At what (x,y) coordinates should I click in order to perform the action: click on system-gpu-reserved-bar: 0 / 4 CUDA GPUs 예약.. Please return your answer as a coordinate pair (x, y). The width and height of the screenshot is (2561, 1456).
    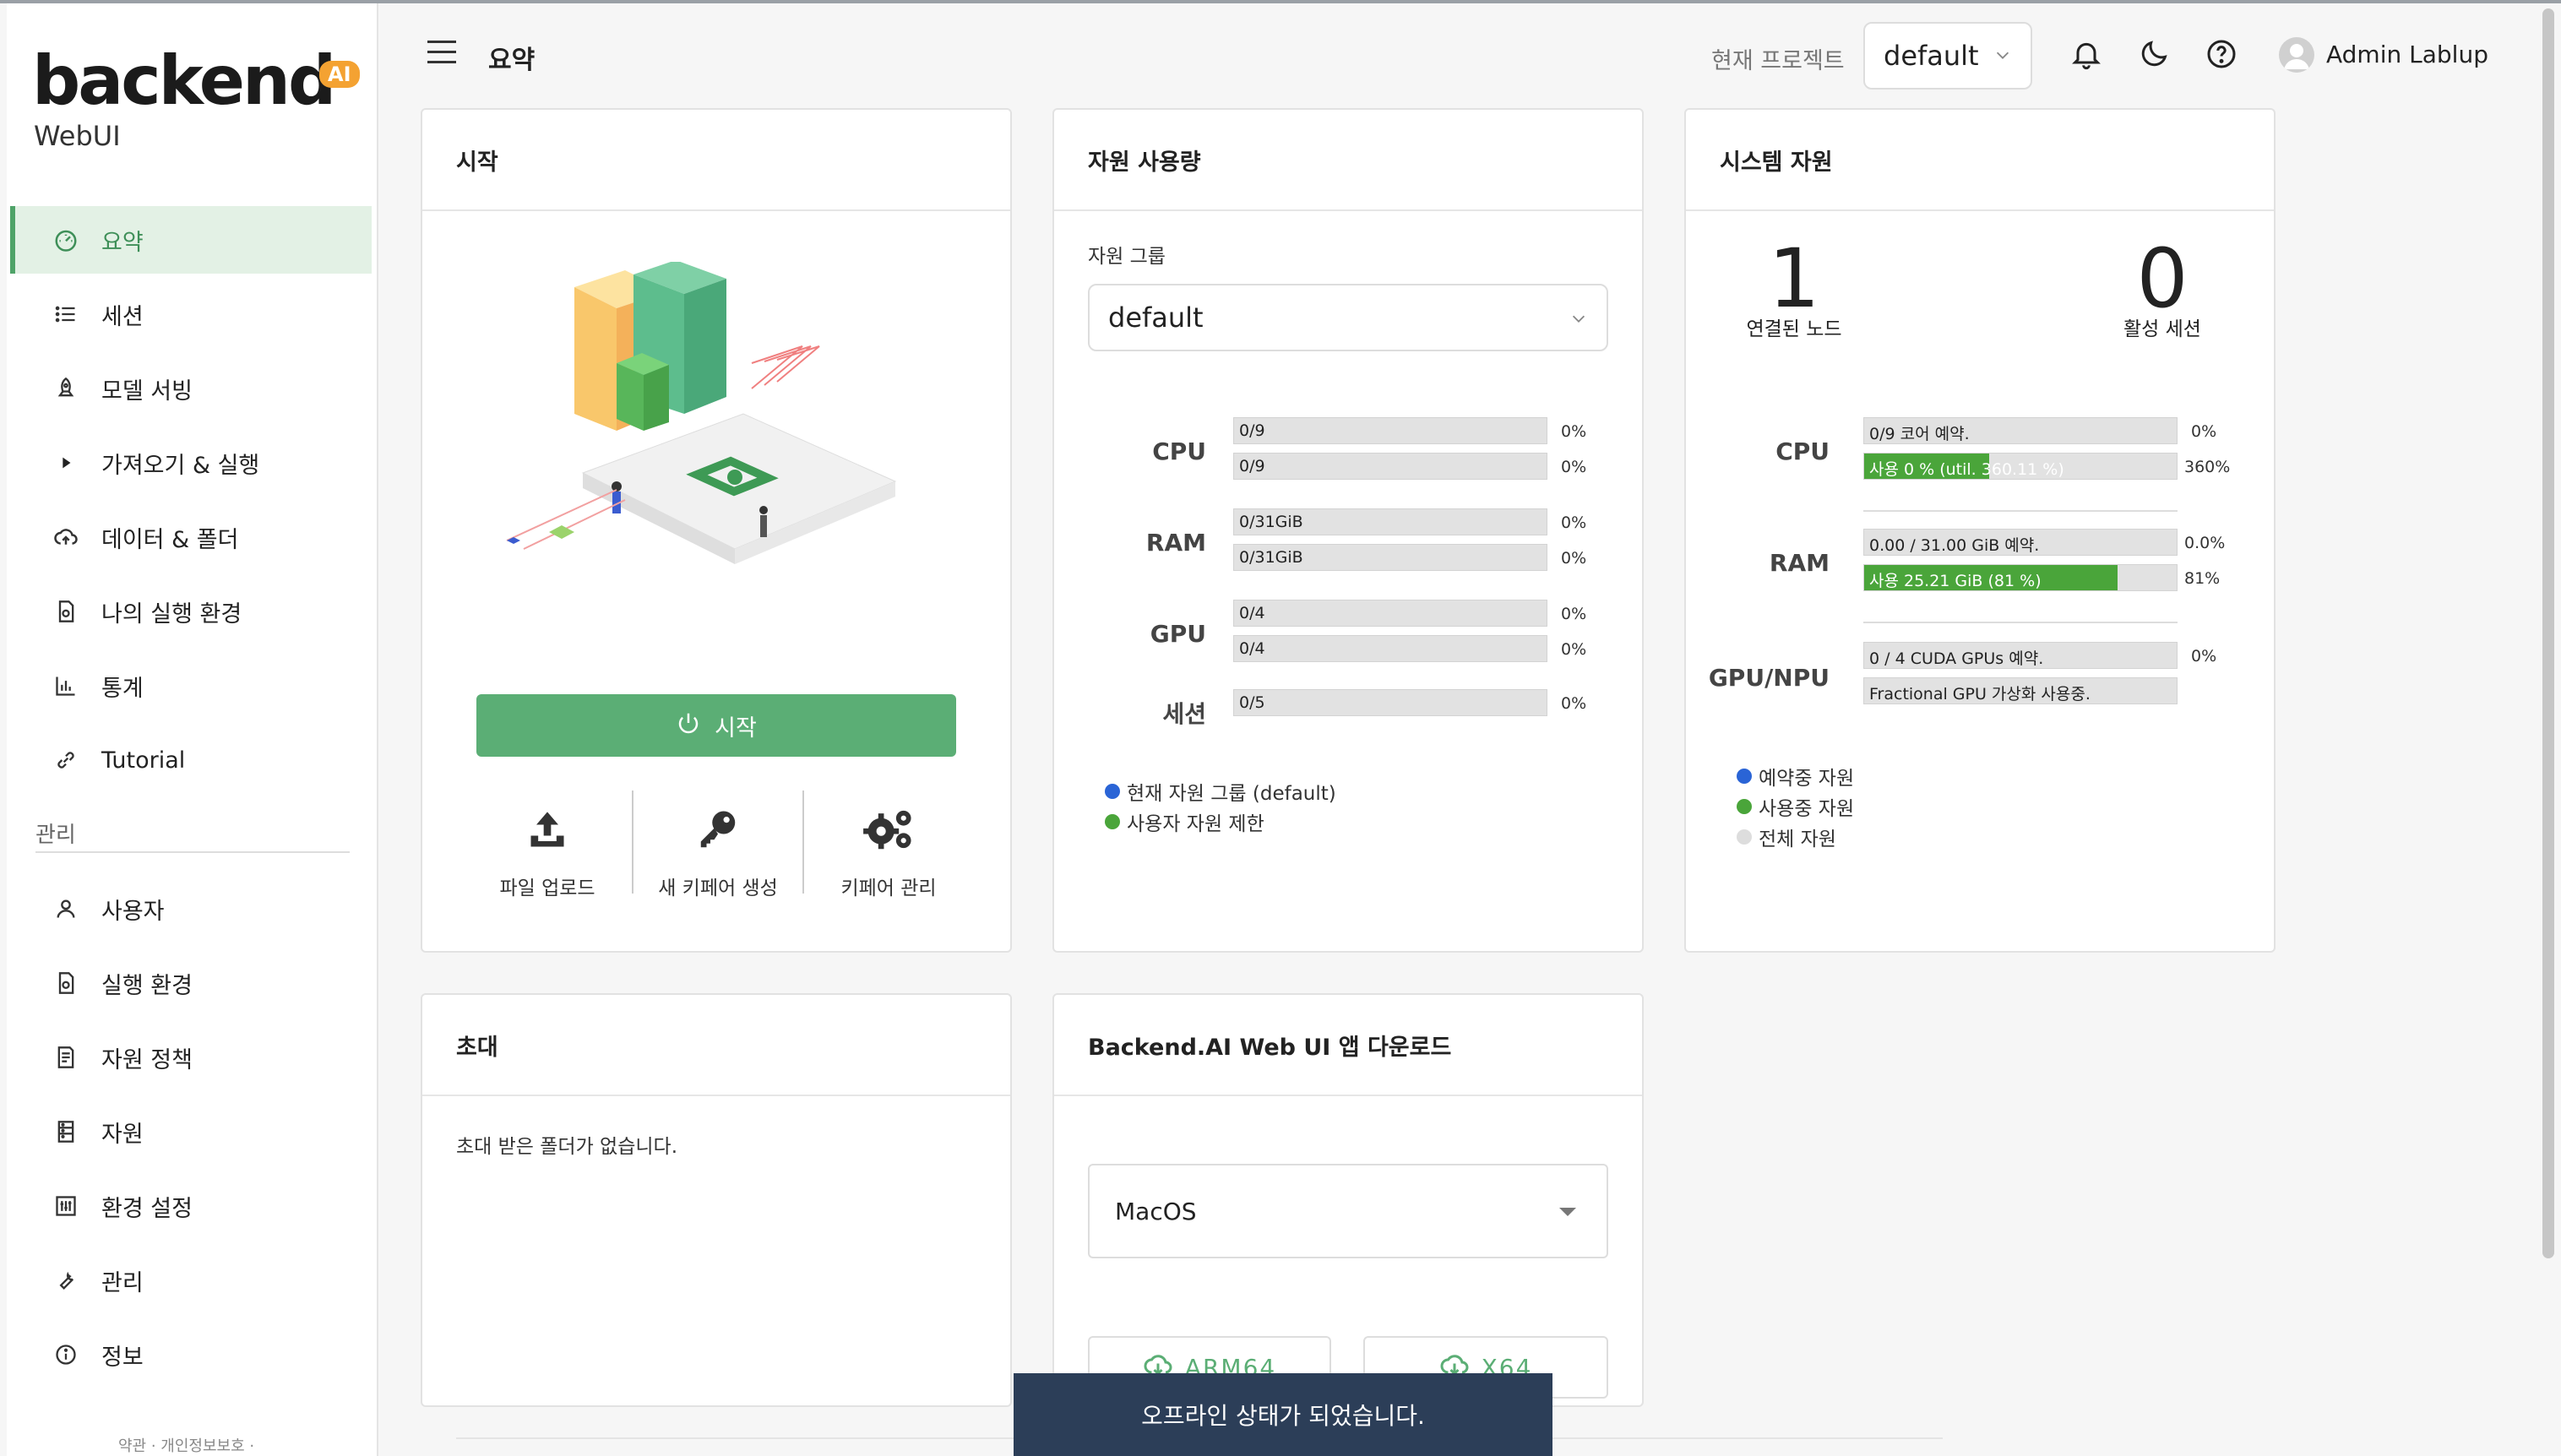
    Looking at the image, I should click on (2020, 655).